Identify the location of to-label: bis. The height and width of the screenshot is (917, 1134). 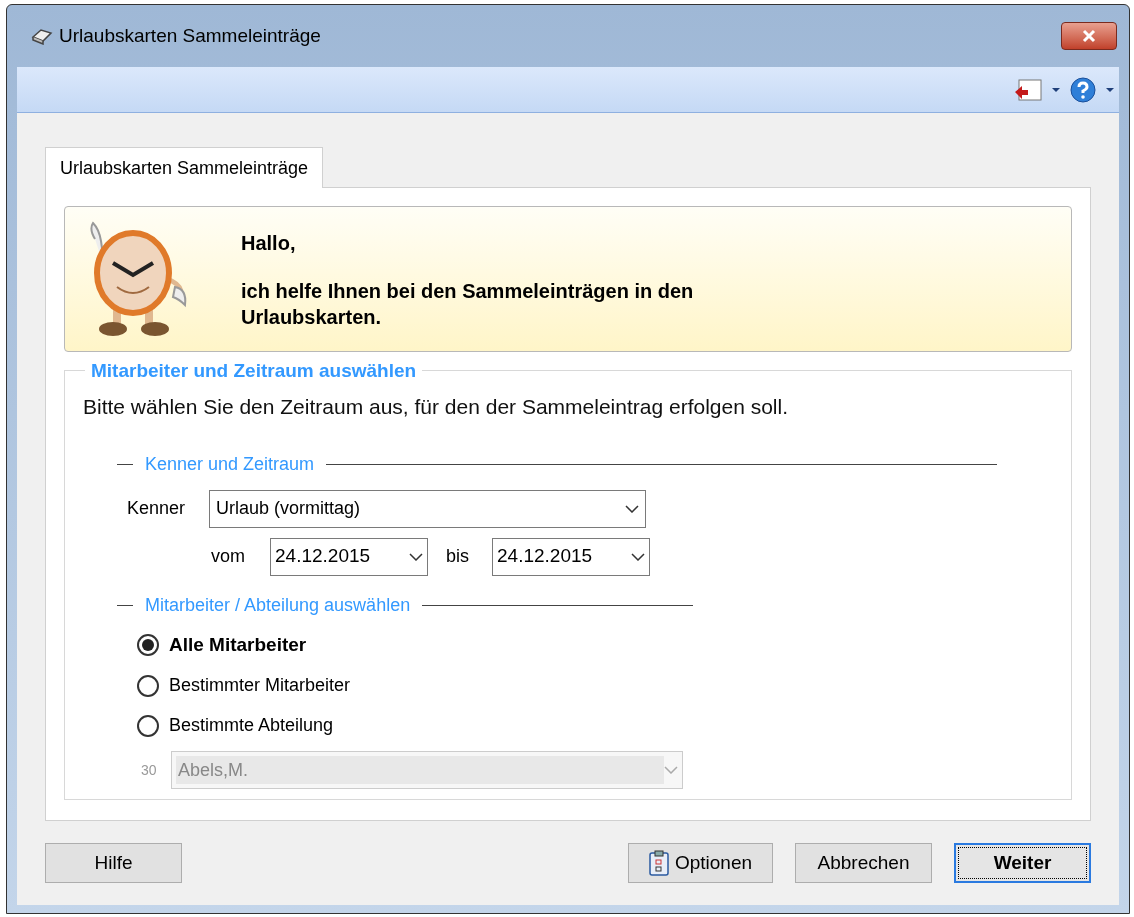
(458, 556).